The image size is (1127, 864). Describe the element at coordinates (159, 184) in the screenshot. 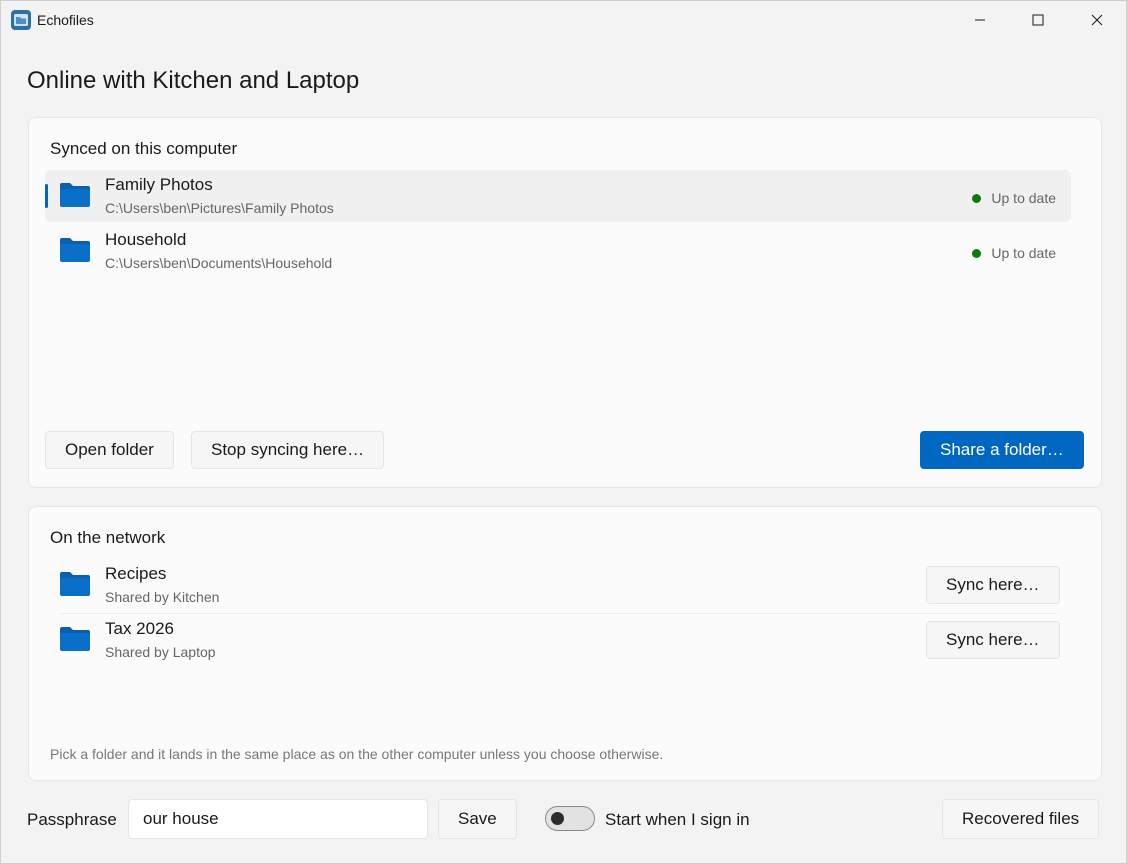

I see `folder-name: Family Photos` at that location.